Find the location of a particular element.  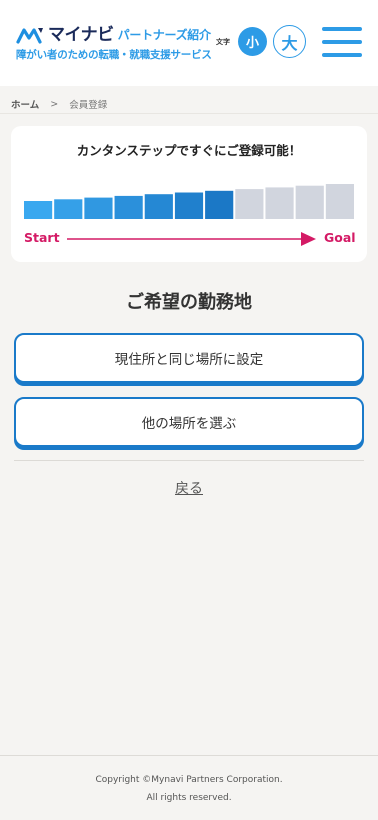

hamburger-menu-icon is located at coordinates (342, 42).